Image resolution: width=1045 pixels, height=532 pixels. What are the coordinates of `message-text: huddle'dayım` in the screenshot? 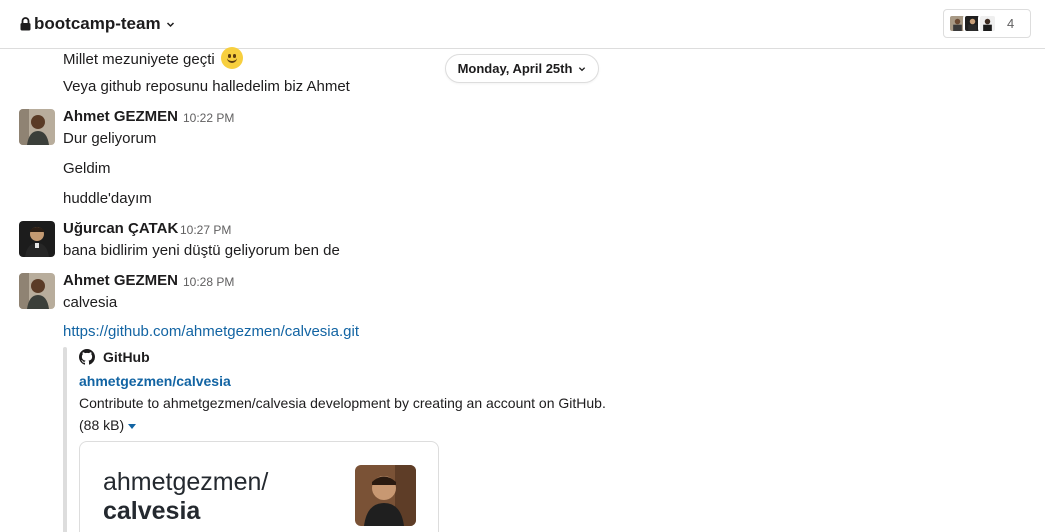 It's located at (107, 198).